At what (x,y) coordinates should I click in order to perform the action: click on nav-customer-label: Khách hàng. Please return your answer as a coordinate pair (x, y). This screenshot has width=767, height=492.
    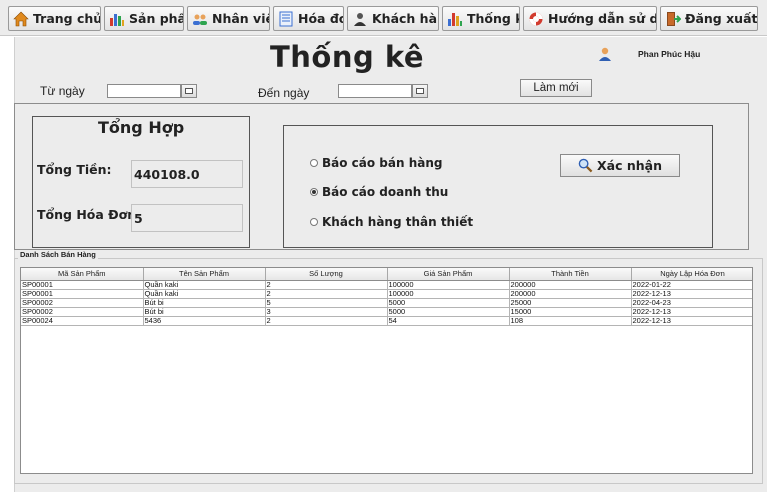
    Looking at the image, I should click on (405, 18).